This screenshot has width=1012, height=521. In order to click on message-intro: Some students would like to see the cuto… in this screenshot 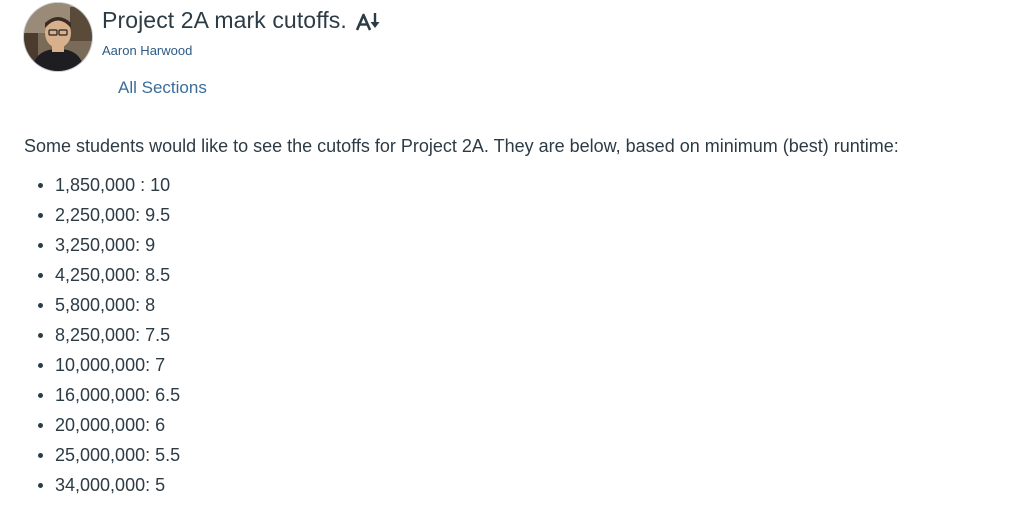, I will do `click(461, 146)`.